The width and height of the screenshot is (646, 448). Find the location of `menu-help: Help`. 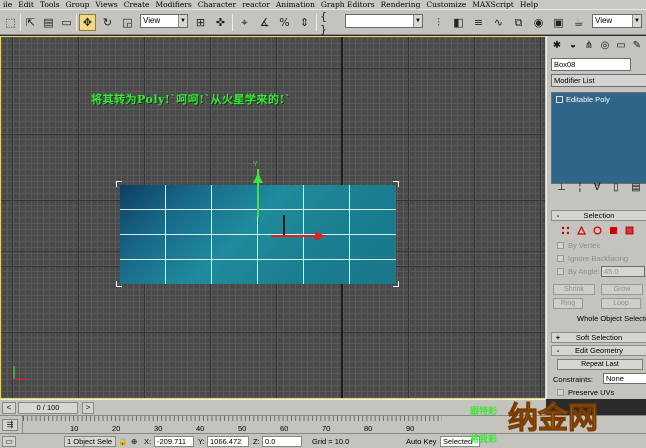

menu-help: Help is located at coordinates (529, 4).